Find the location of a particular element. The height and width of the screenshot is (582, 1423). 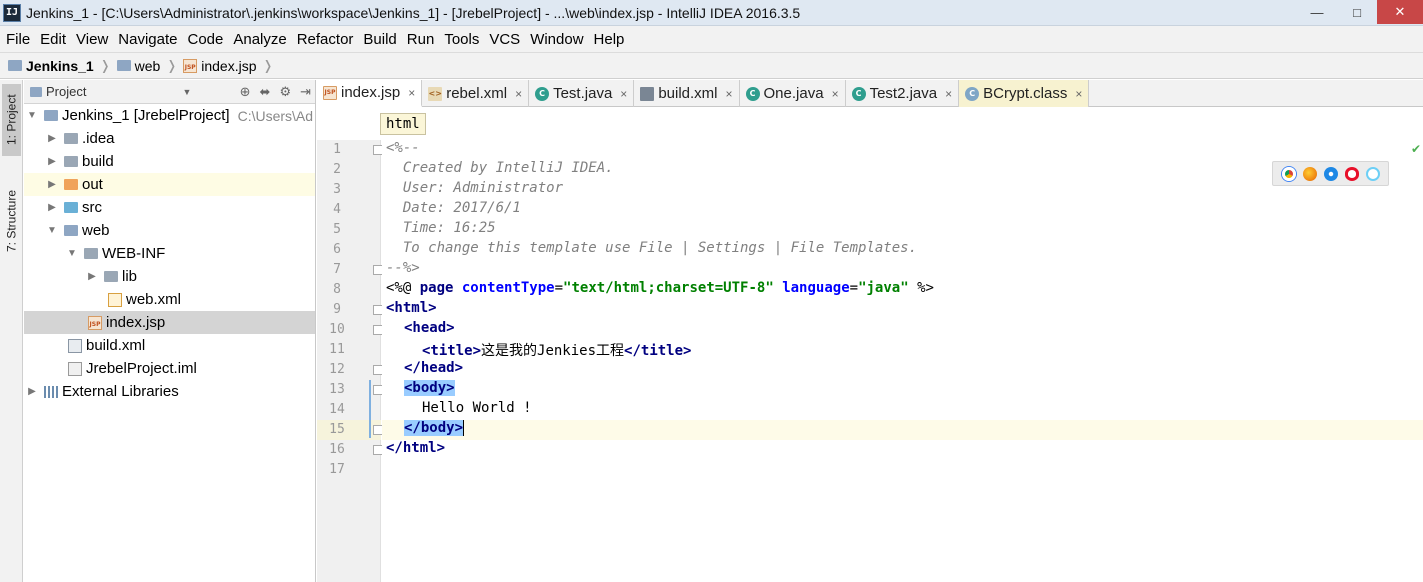

hide-panel-icon: ⇥ is located at coordinates (305, 92).